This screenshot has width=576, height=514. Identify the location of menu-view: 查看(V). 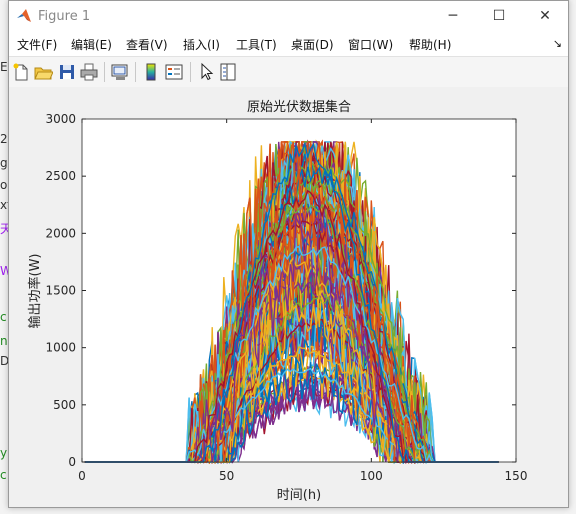
(147, 44).